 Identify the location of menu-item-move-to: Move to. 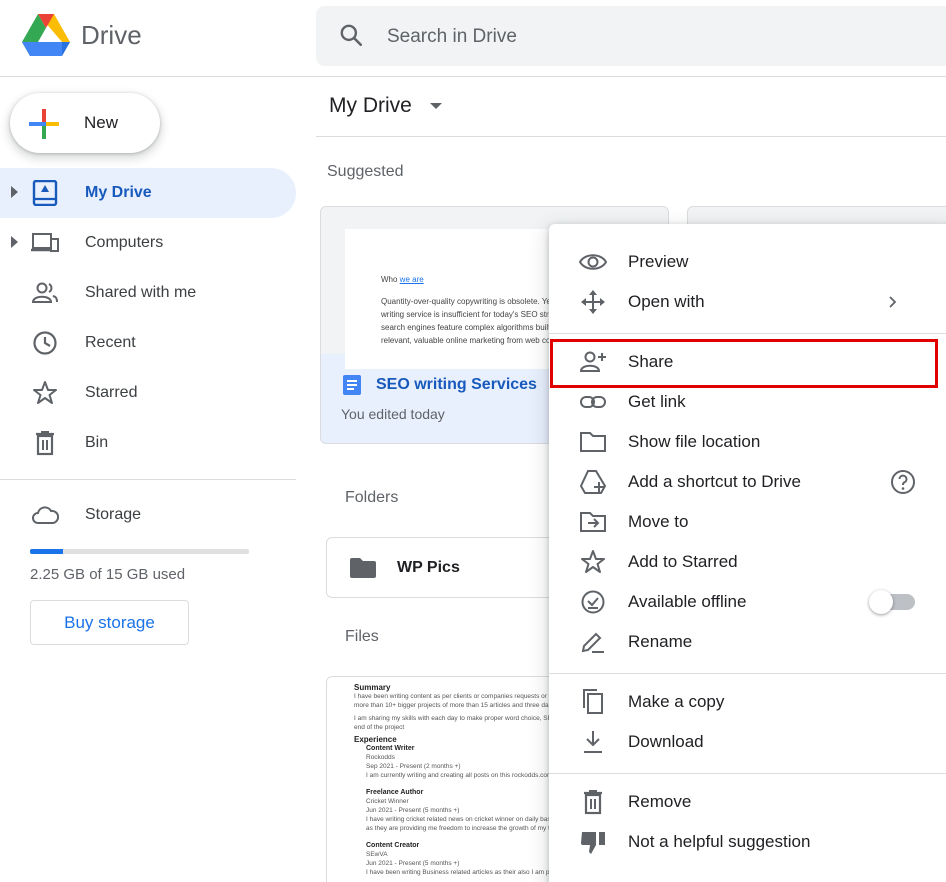
(747, 522).